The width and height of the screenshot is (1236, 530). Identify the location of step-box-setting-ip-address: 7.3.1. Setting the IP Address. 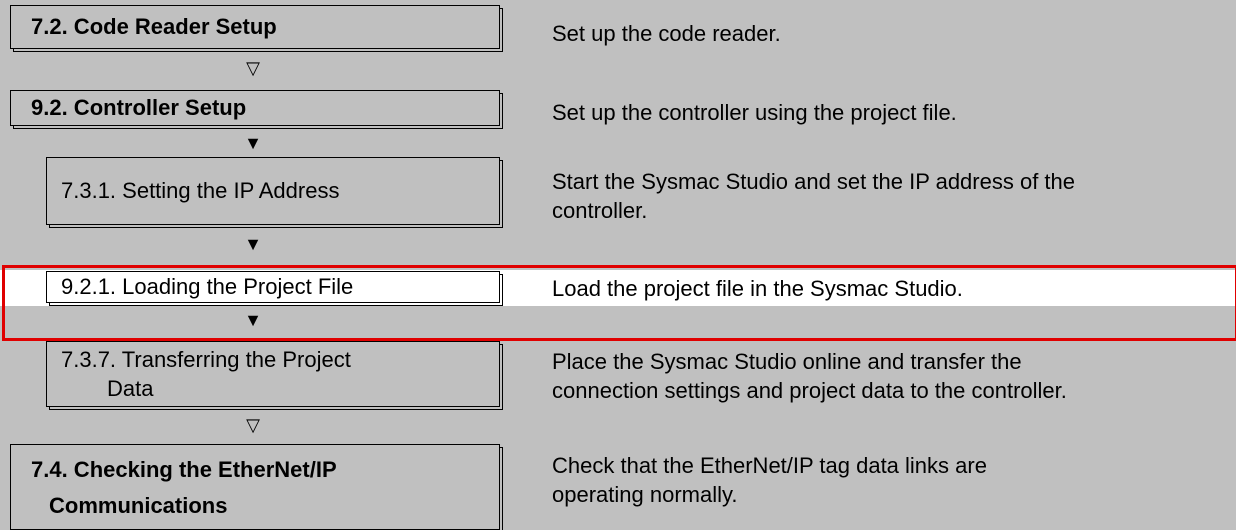
(273, 191).